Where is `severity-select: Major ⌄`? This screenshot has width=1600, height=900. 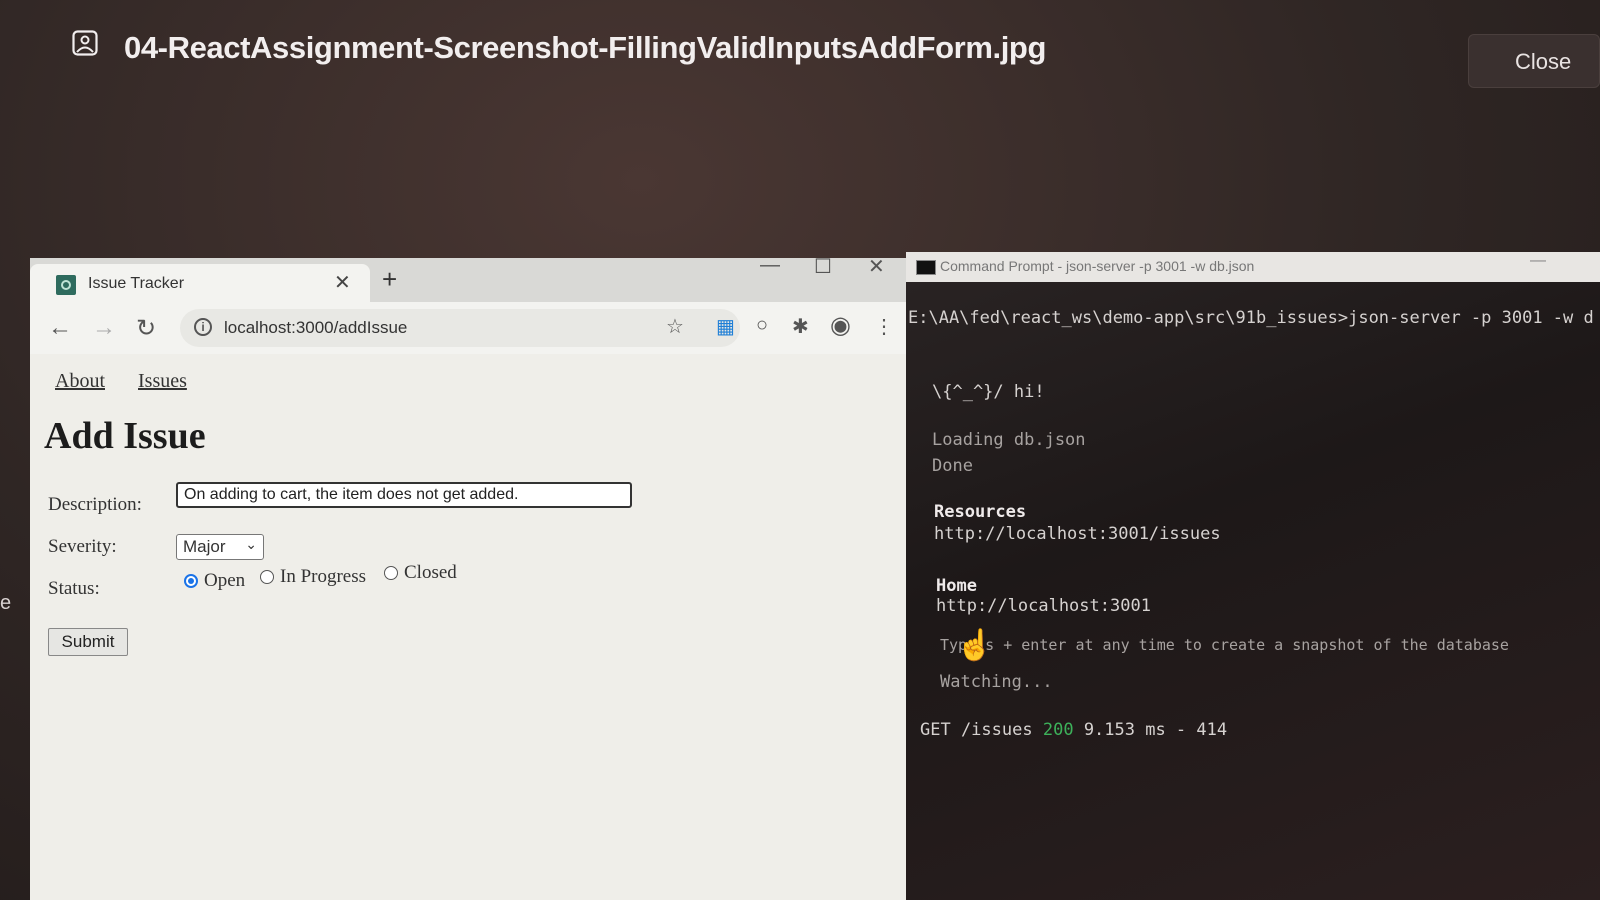 severity-select: Major ⌄ is located at coordinates (220, 547).